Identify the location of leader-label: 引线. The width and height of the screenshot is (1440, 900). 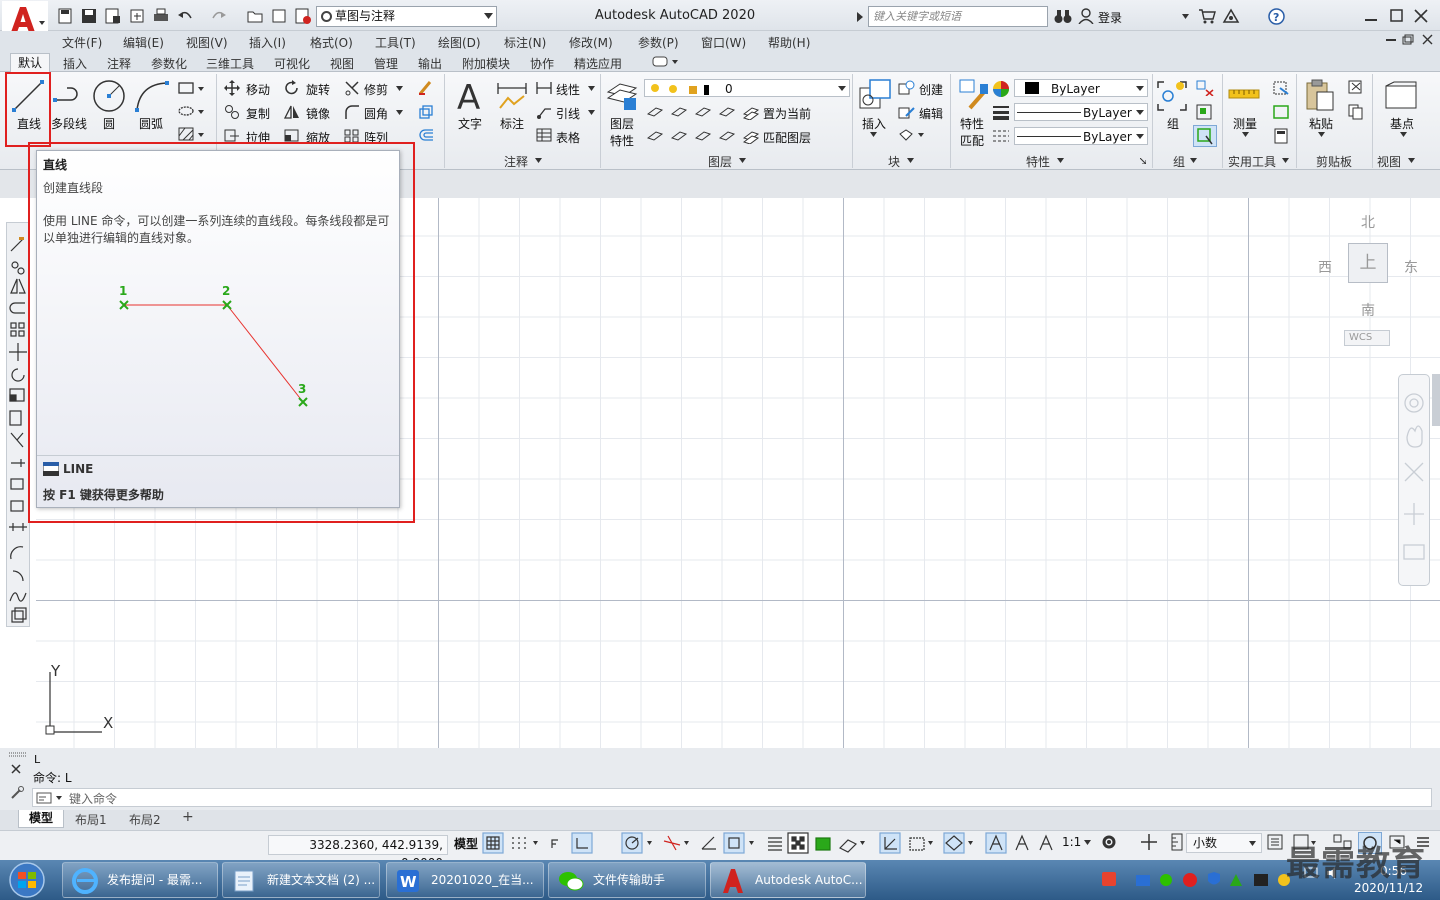
(568, 113).